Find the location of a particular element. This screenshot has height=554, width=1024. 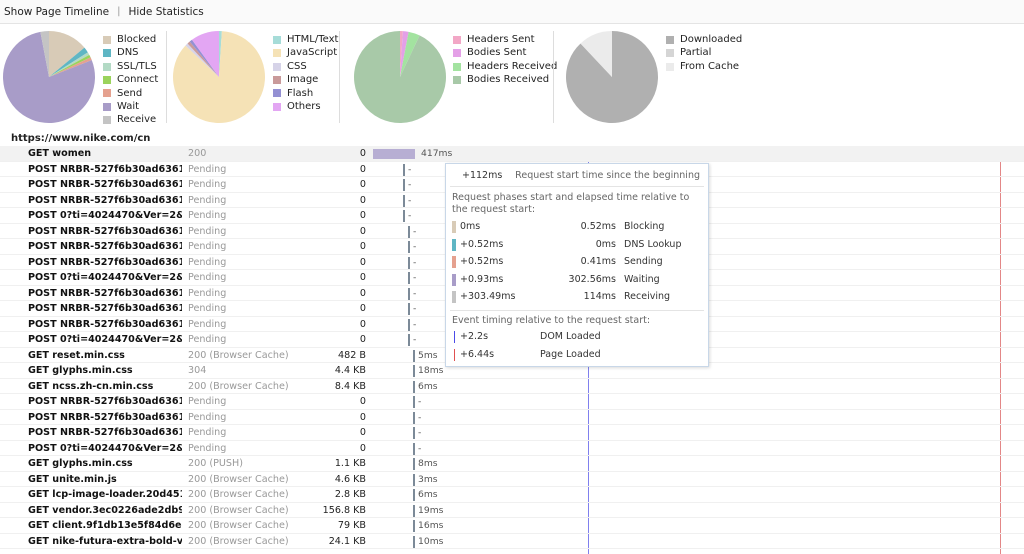

phase-start: +303.49ms is located at coordinates (488, 296).